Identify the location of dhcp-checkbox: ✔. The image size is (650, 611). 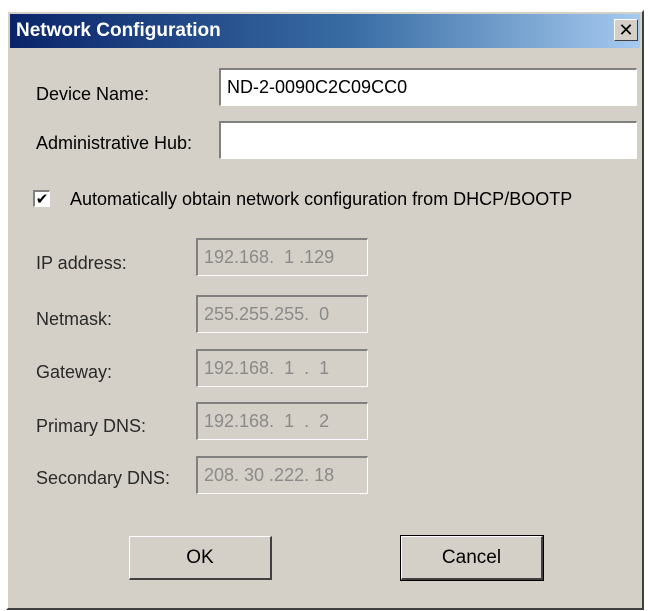
(41, 198).